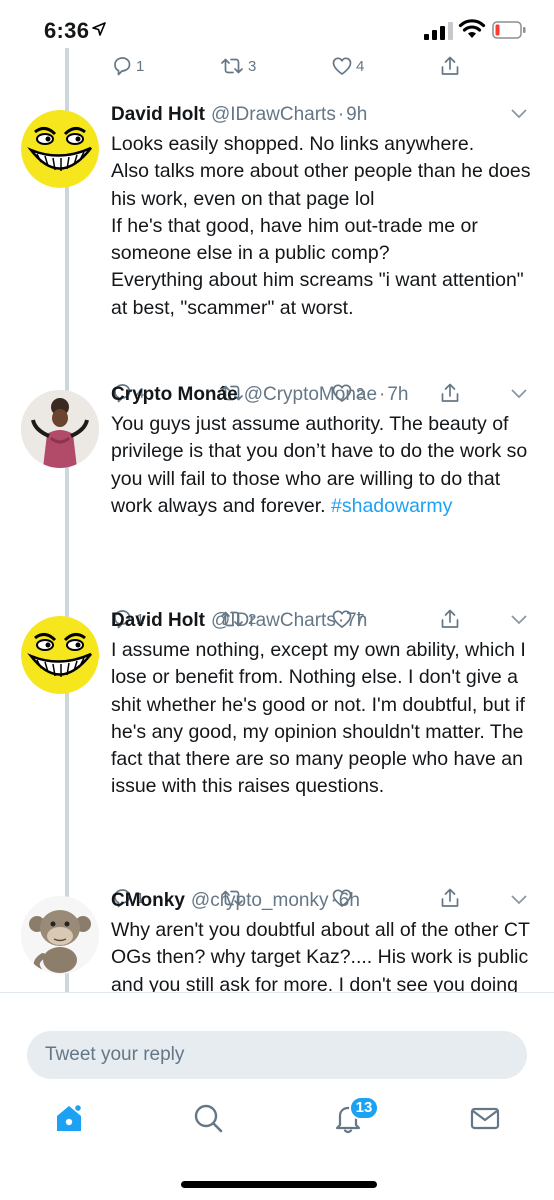 The width and height of the screenshot is (554, 1200). I want to click on heart-icon, so click(342, 66).